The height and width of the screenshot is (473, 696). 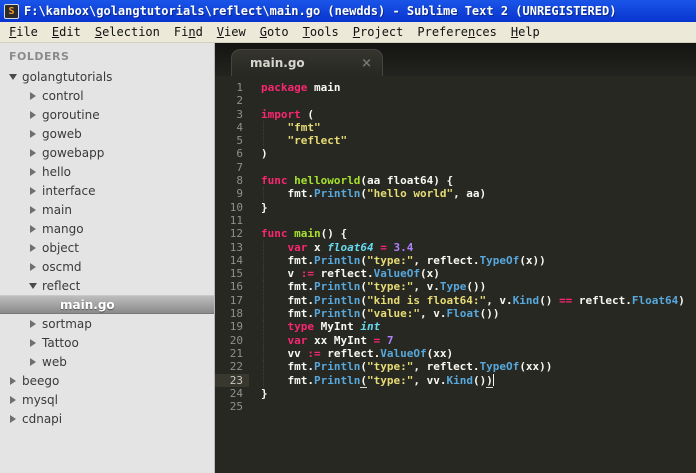 I want to click on text-caret, so click(x=493, y=379).